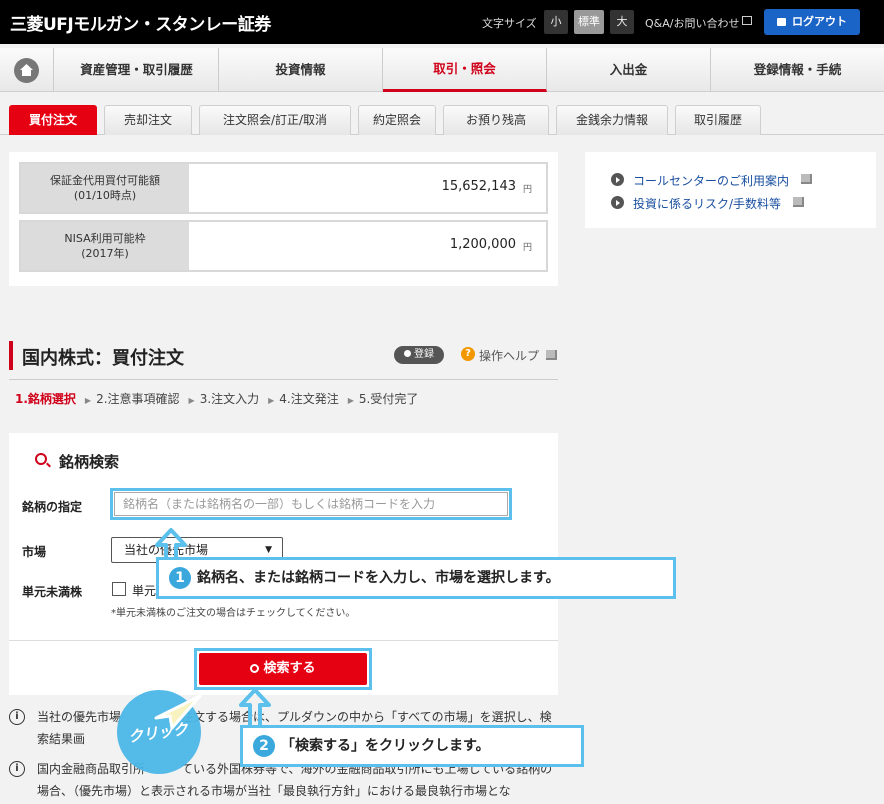 The image size is (884, 804). I want to click on tab-order-inquiry: 注文照会/訂正/取消, so click(275, 120).